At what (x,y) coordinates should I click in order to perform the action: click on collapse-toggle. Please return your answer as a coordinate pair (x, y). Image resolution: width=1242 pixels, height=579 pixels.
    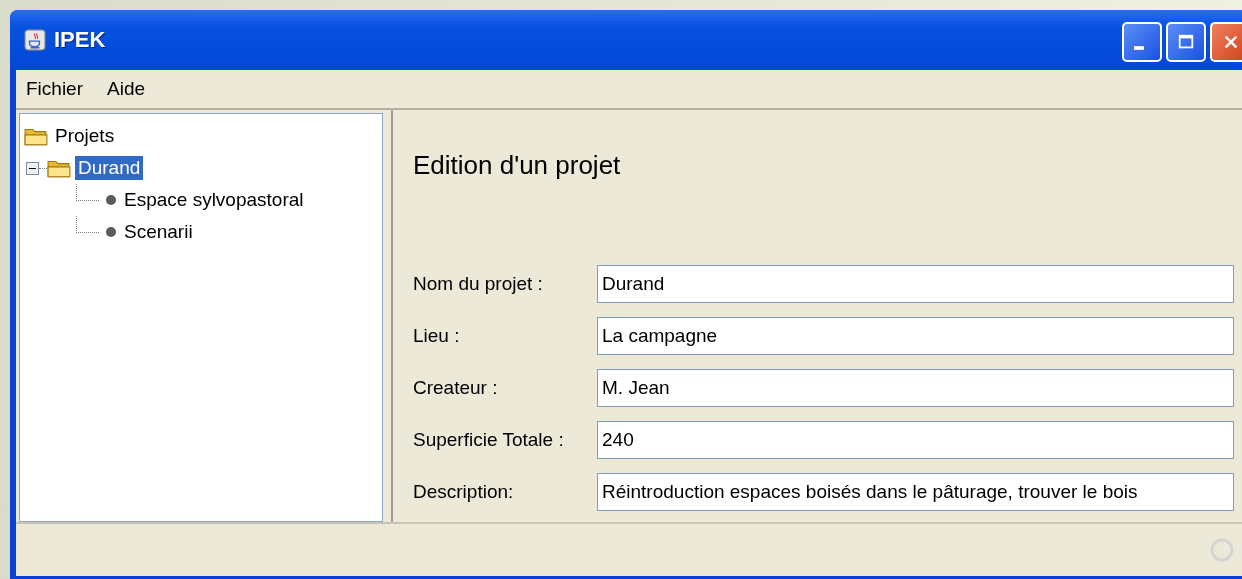
    Looking at the image, I should click on (32, 168).